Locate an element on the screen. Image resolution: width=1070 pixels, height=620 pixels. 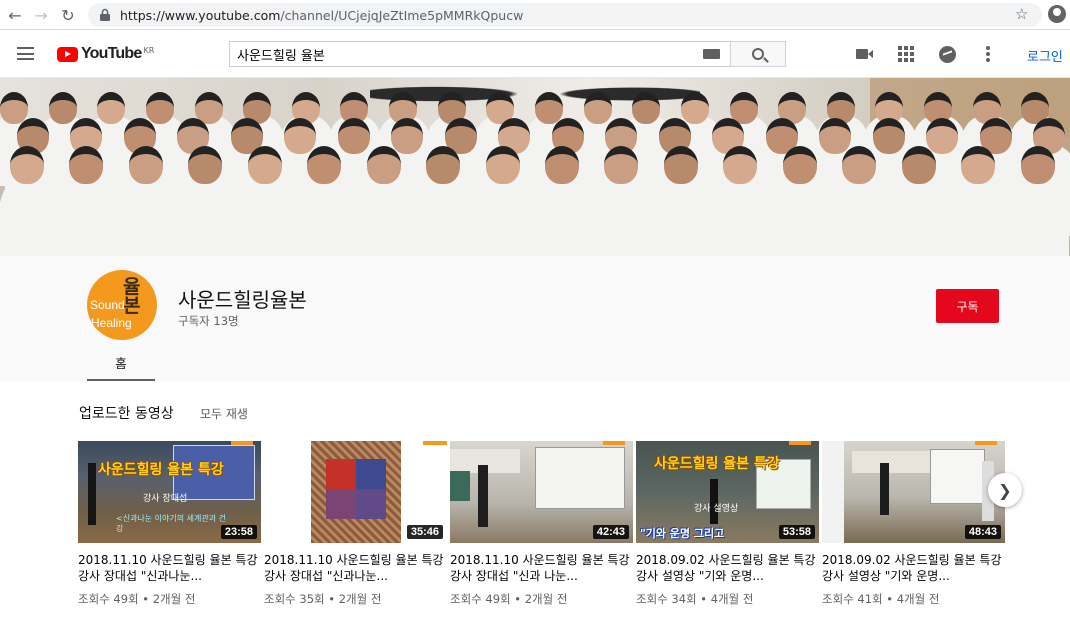
video-duration: 23:58 is located at coordinates (238, 532).